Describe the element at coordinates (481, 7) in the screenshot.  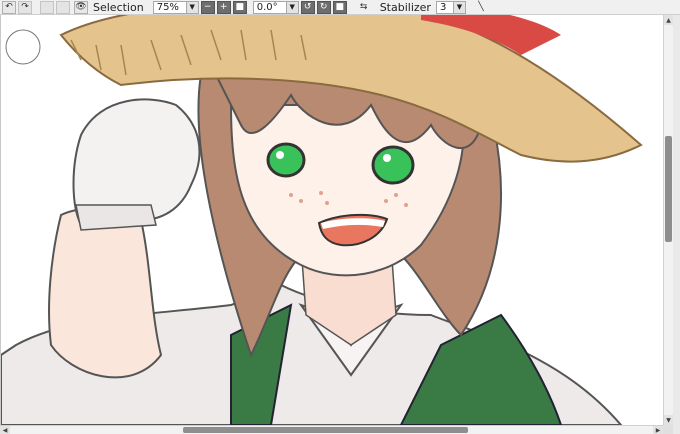
I see `pen-line-icon: ╲` at that location.